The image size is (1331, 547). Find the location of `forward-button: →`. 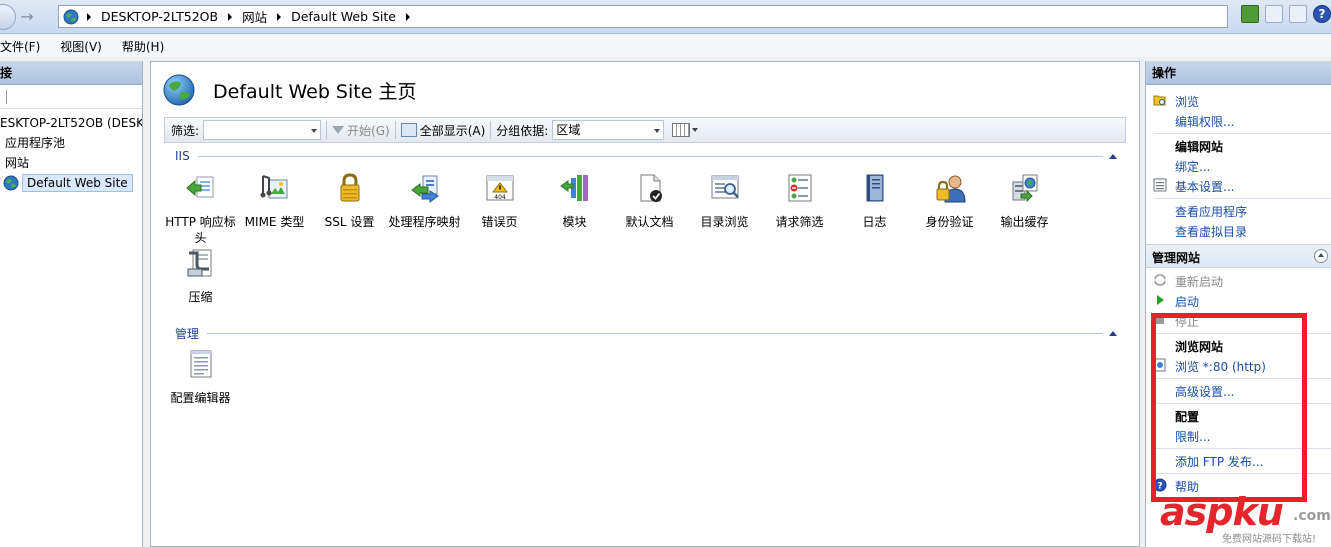

forward-button: → is located at coordinates (27, 17).